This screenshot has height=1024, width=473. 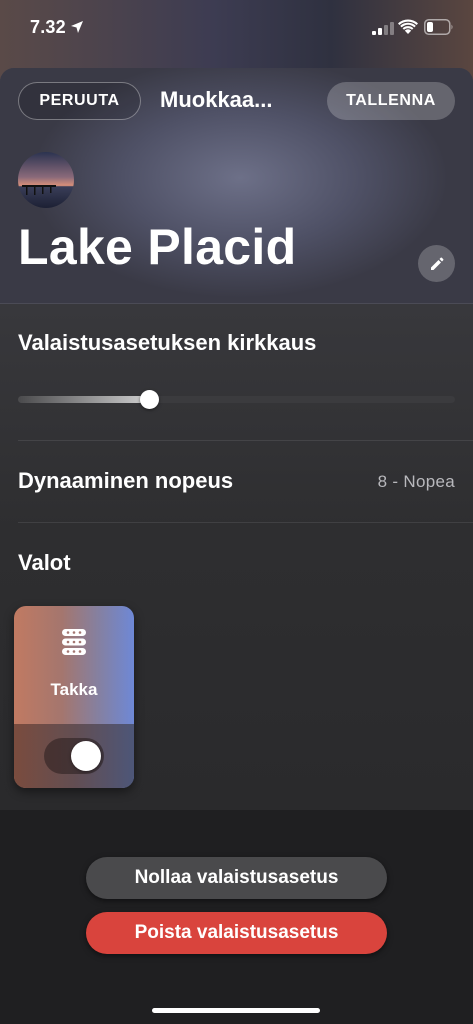 I want to click on cellular-signal-icon, so click(x=383, y=28).